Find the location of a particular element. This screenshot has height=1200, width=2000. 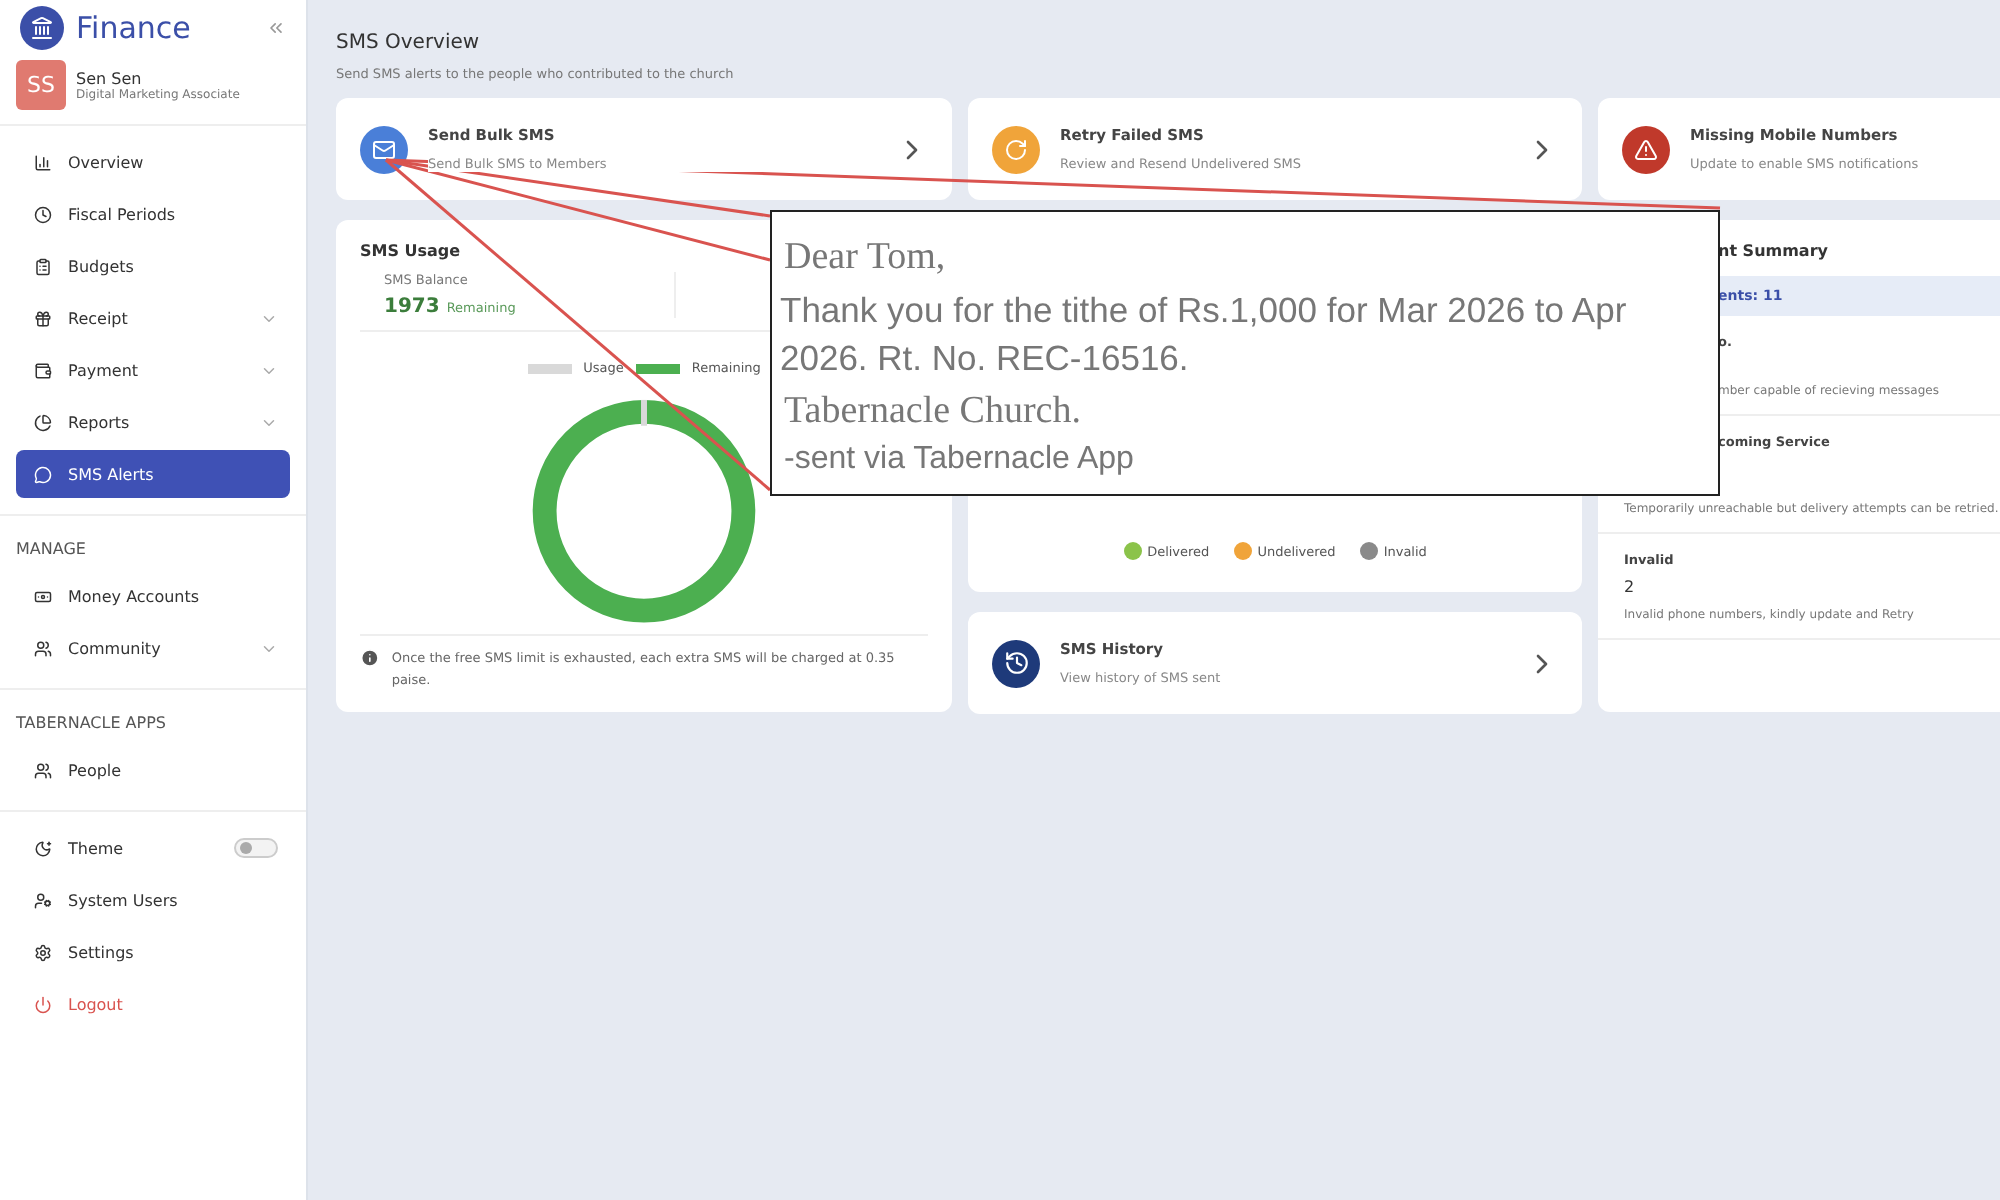

nav-item: SMS Alerts is located at coordinates (153, 474).